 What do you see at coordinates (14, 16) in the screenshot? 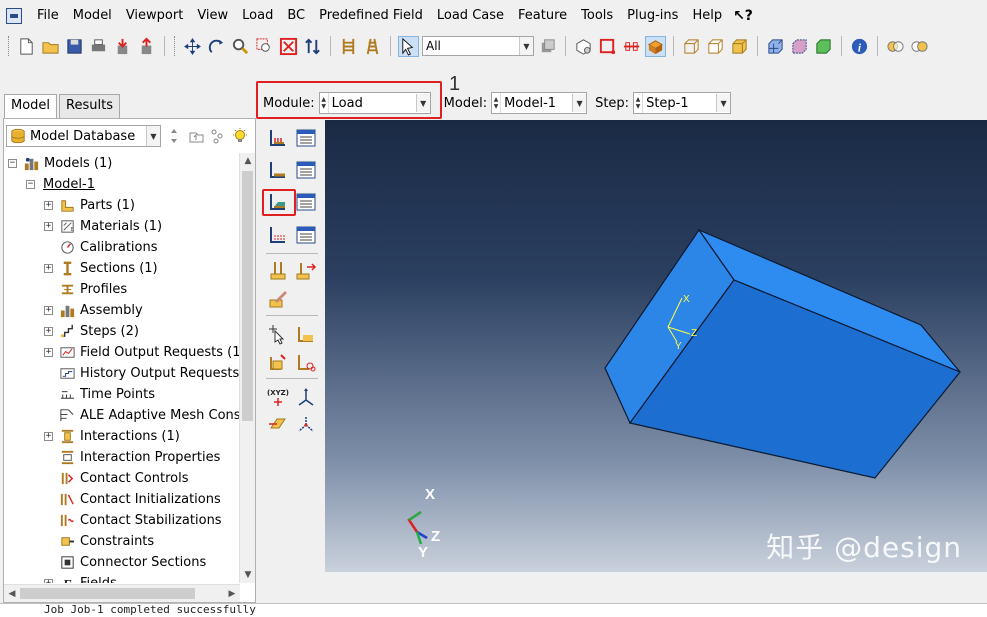
I see `window-menu-icon` at bounding box center [14, 16].